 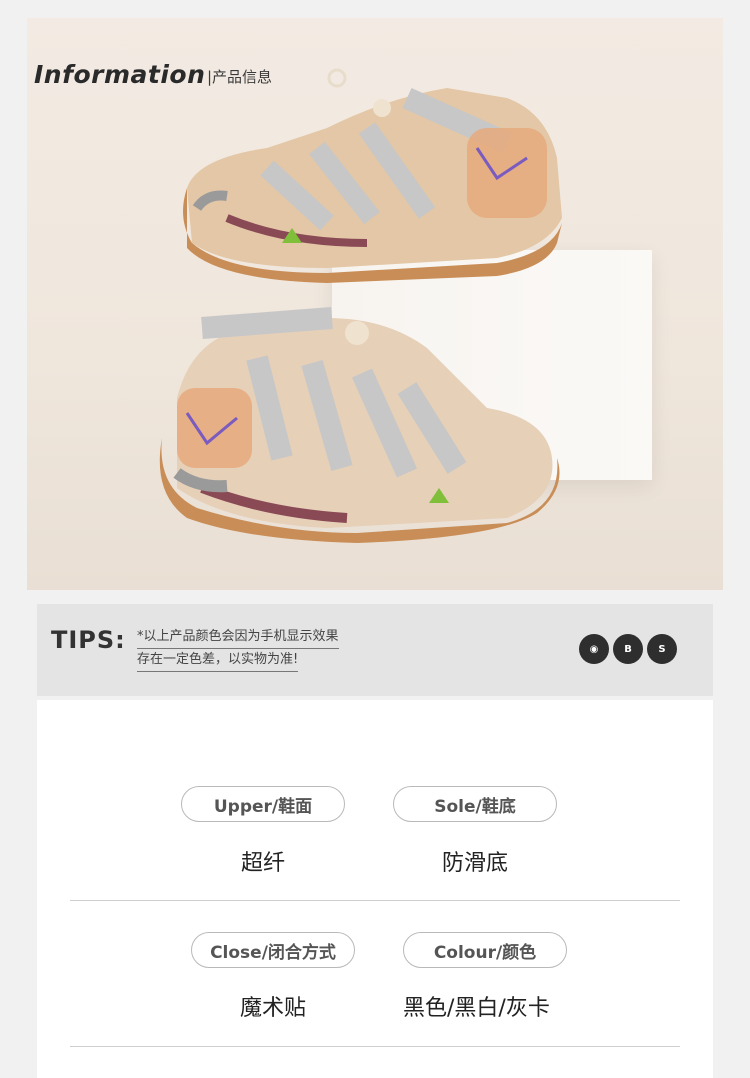 I want to click on tips-text: *以上产品颜色会因为手机显示效果 存在一定色差，以实物为准!, so click(x=238, y=649).